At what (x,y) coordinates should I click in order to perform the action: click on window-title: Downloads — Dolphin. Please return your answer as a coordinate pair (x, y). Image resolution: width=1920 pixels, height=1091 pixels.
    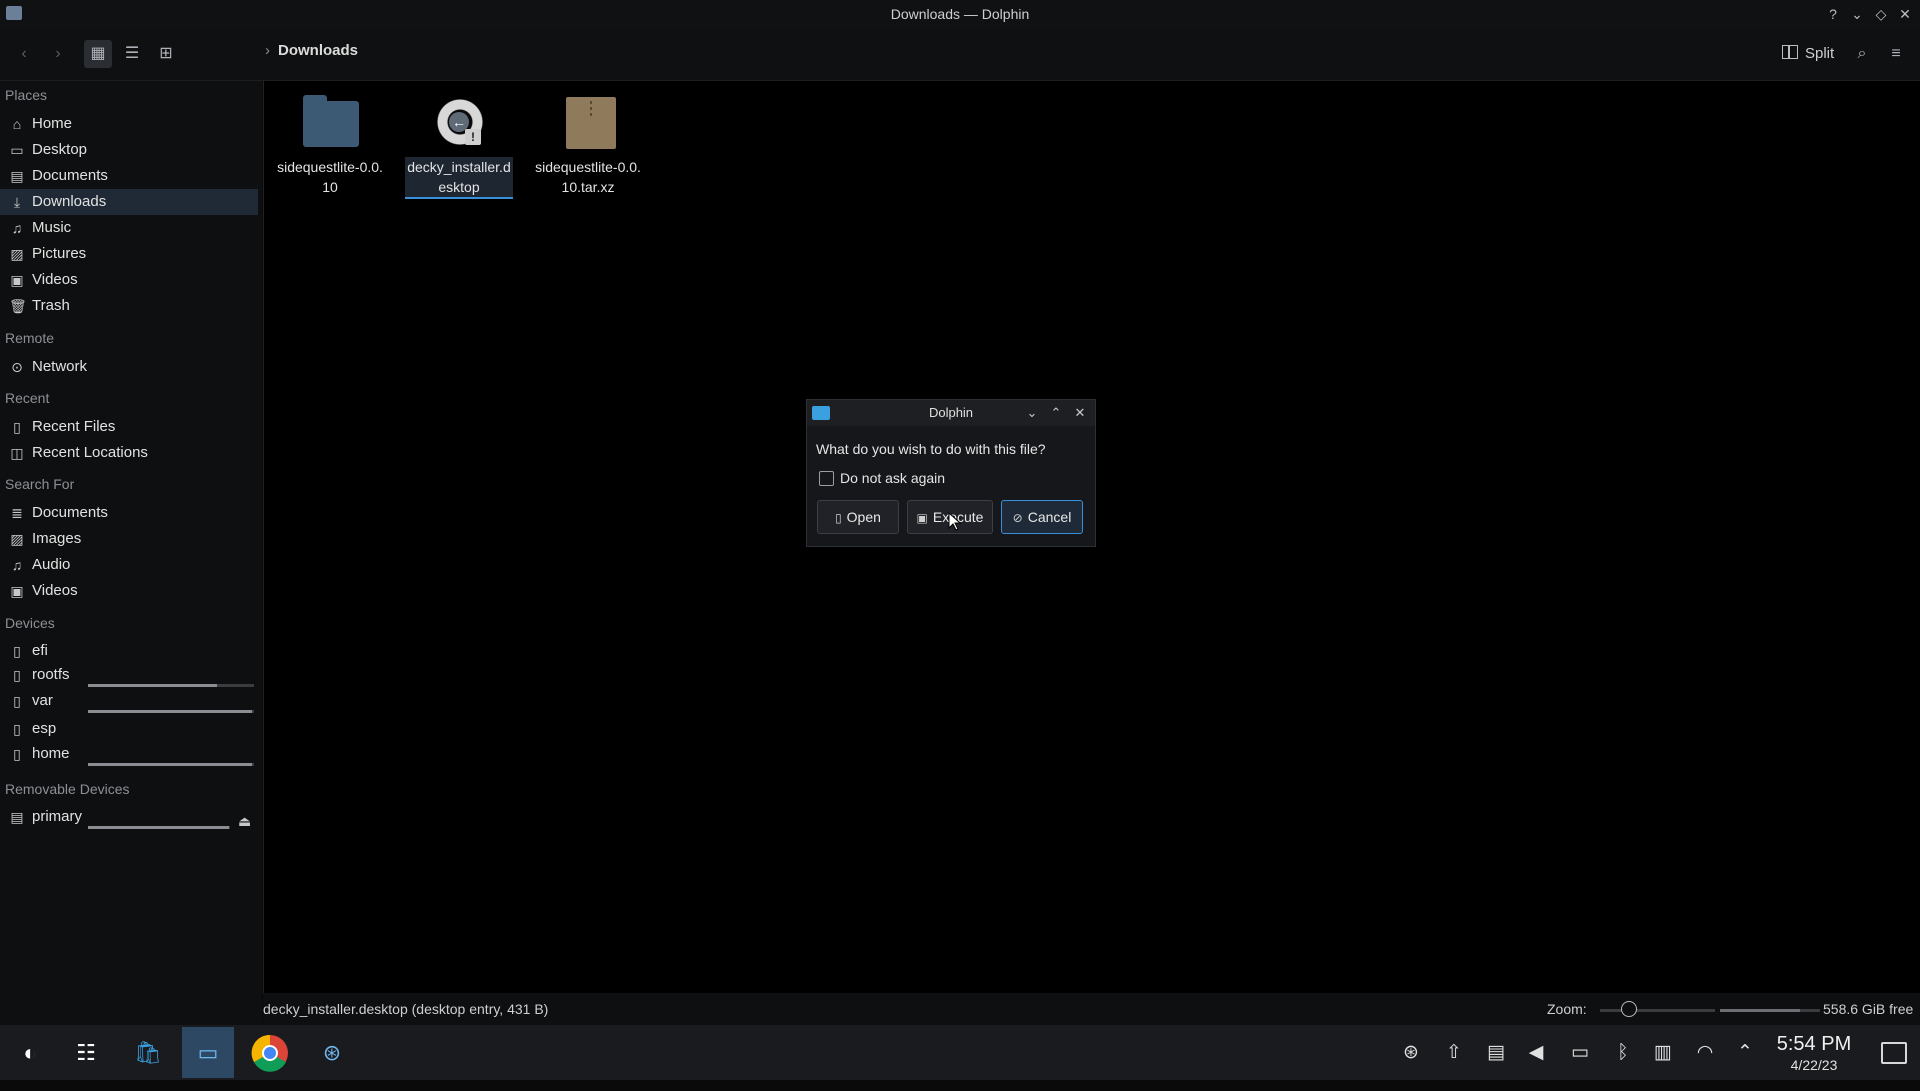
    Looking at the image, I should click on (960, 14).